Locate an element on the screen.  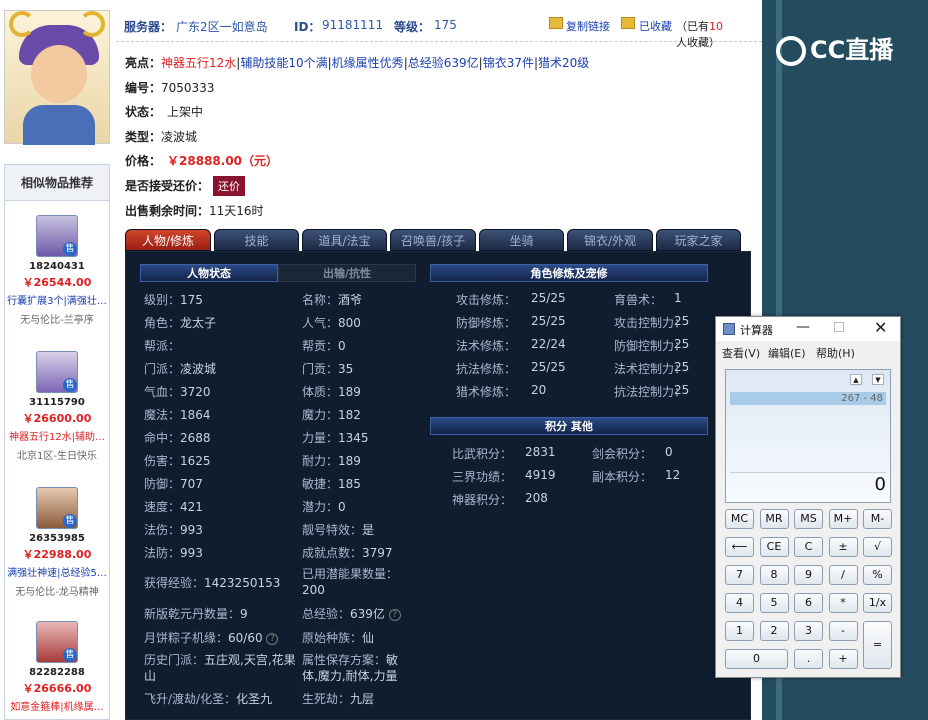
close-icon: ✕ is located at coordinates (880, 327).